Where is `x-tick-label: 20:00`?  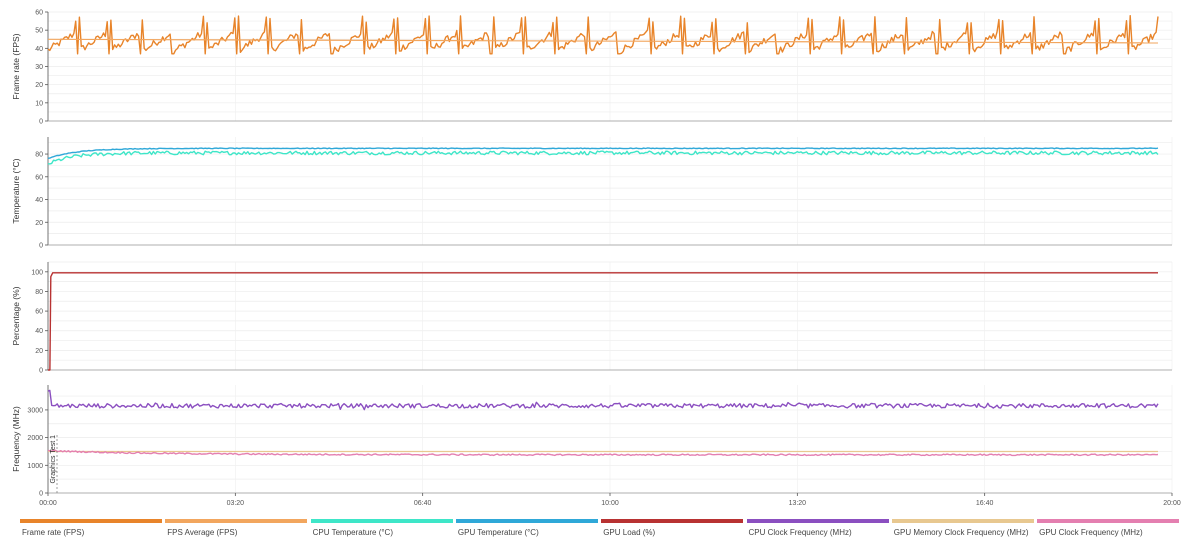 x-tick-label: 20:00 is located at coordinates (1172, 503).